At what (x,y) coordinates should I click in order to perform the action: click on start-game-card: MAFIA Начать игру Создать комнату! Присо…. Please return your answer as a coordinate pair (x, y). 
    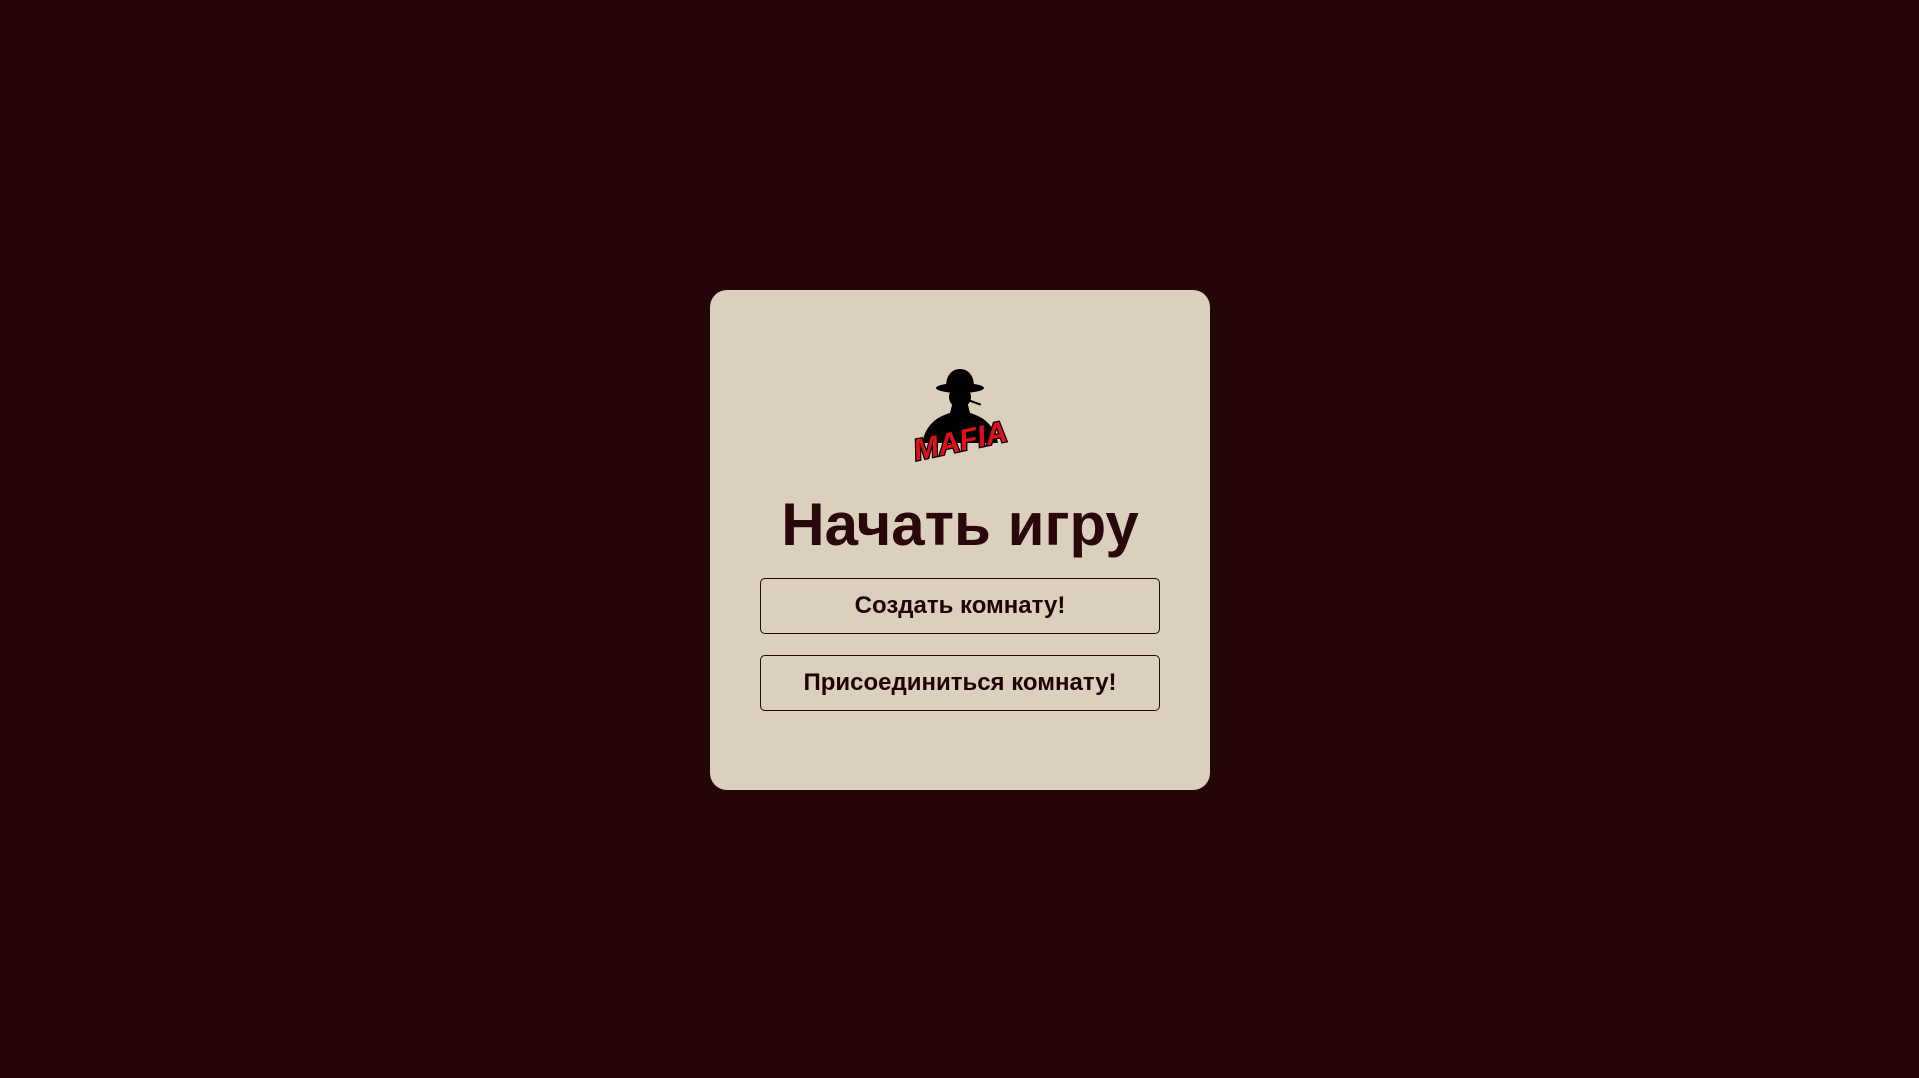
    Looking at the image, I should click on (960, 540).